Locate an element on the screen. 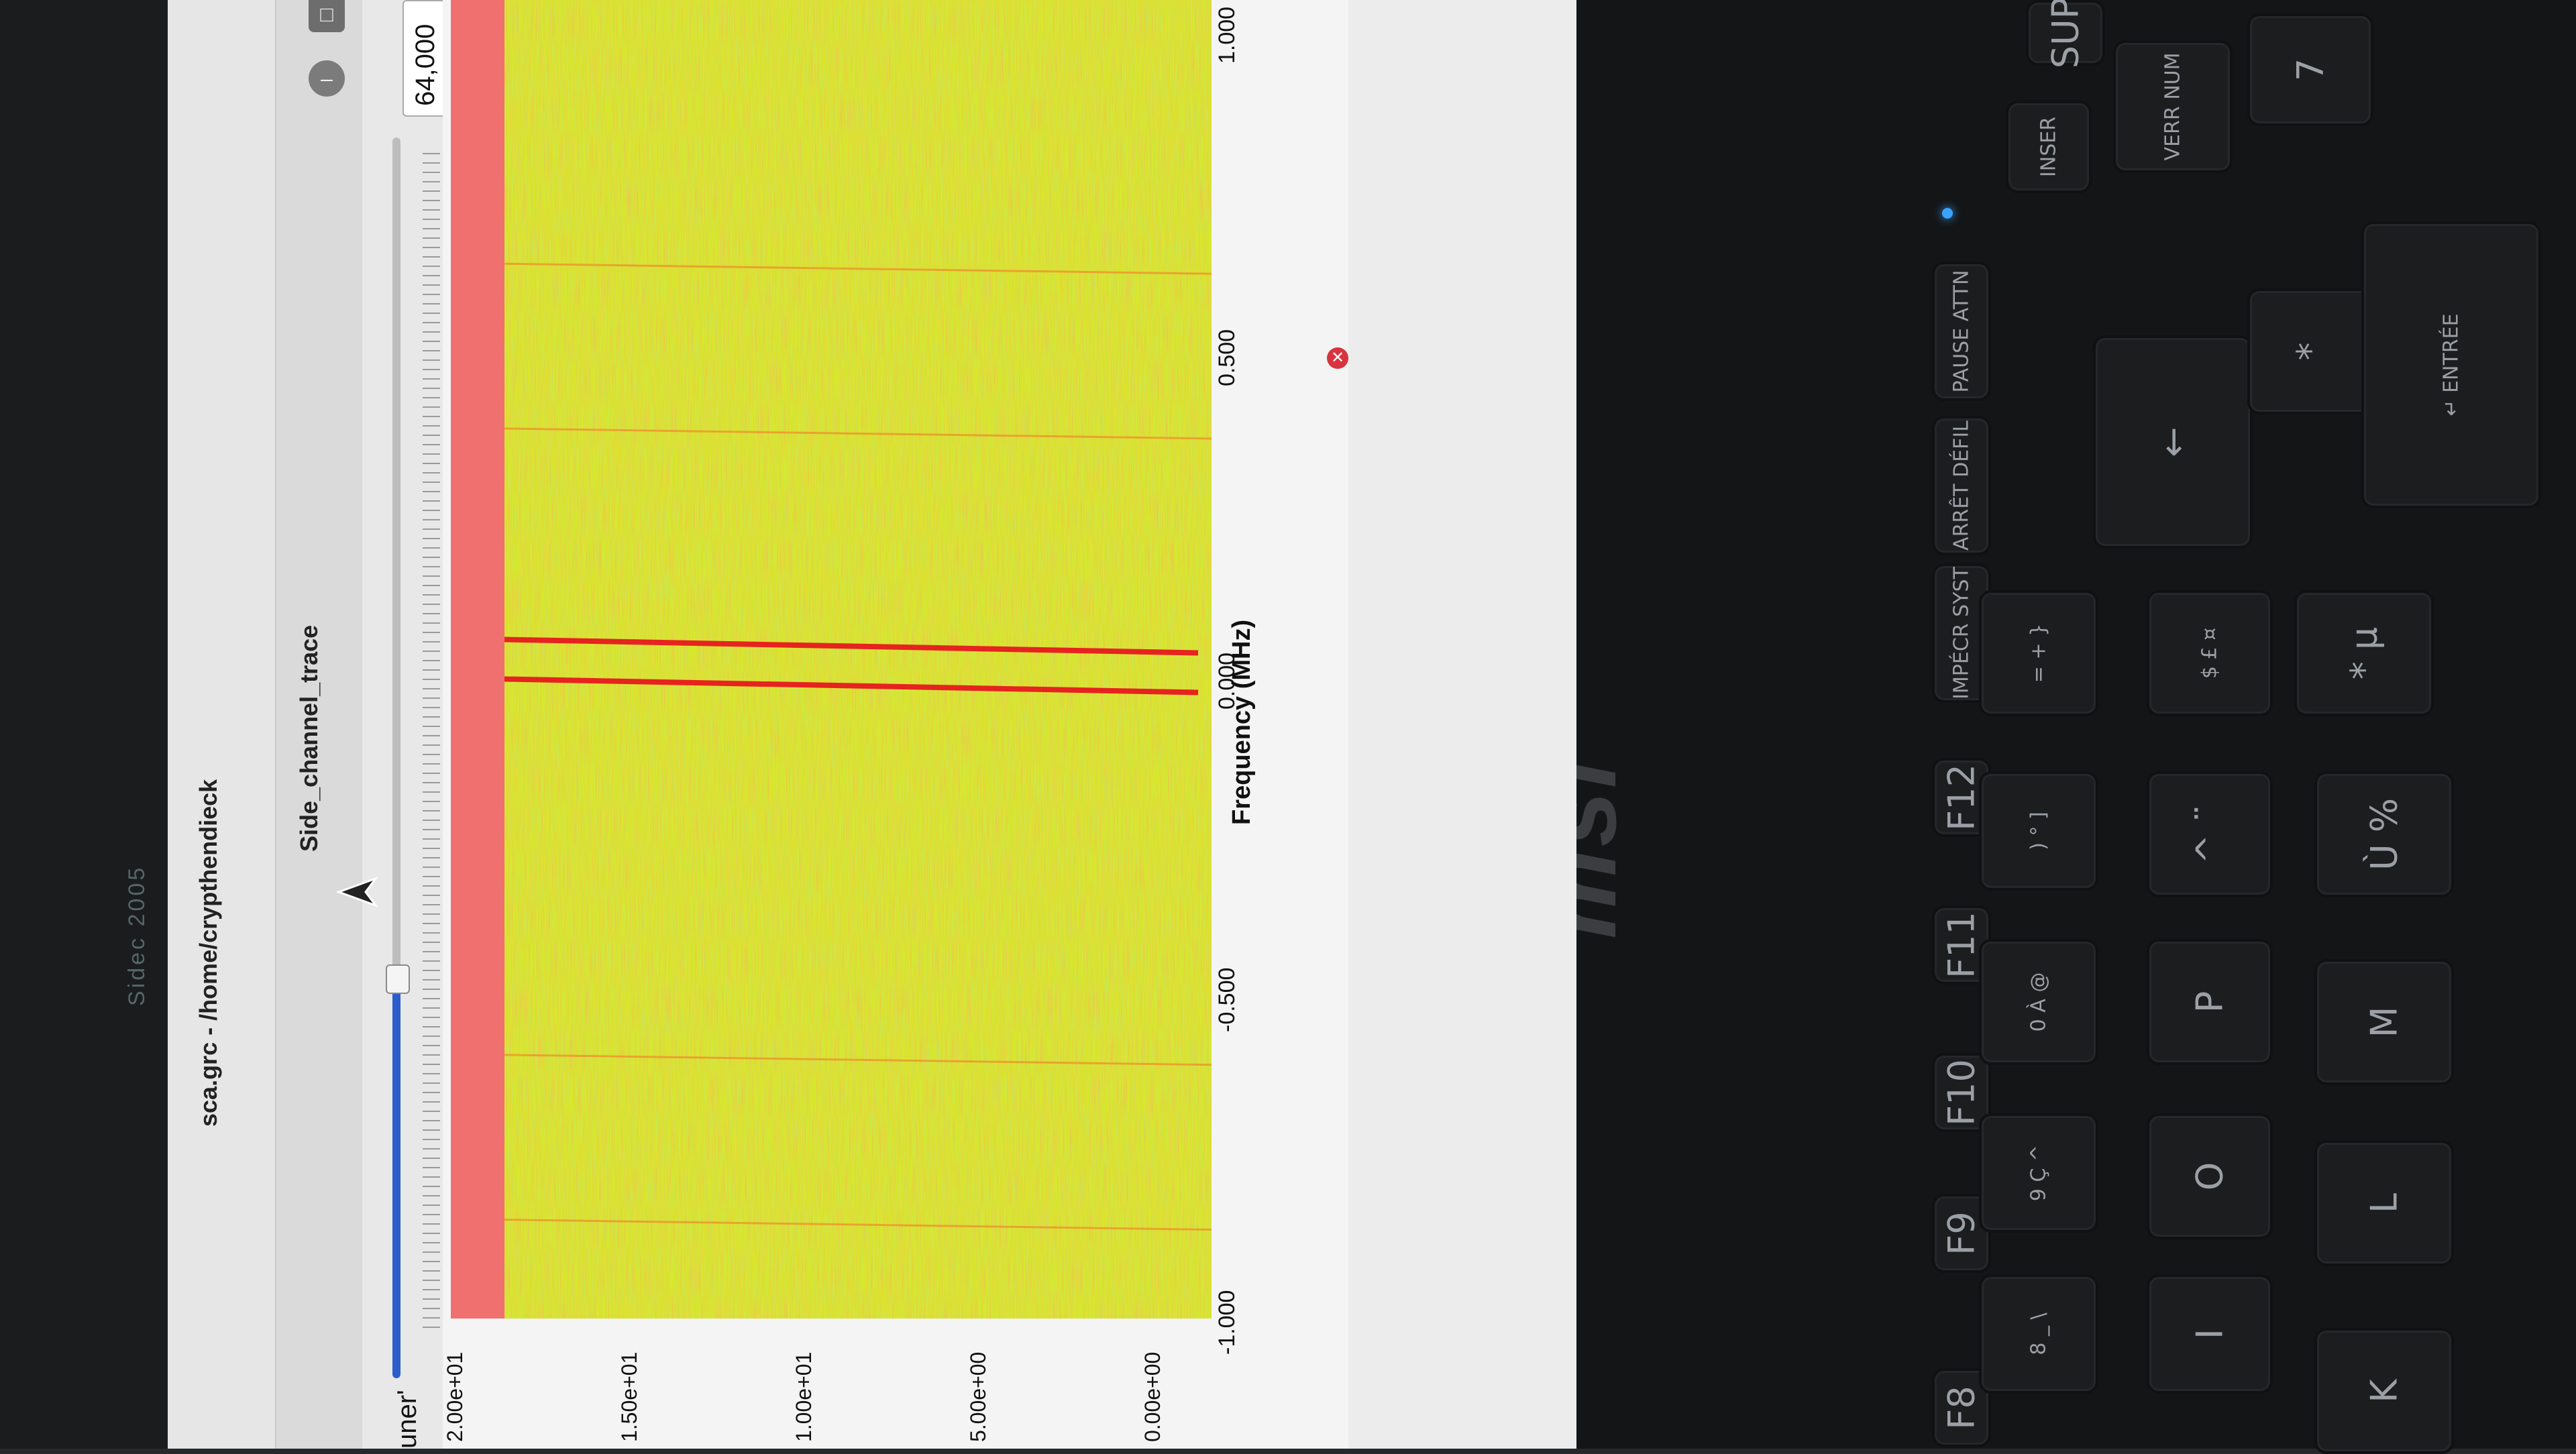 The height and width of the screenshot is (1454, 2576). waterfall-top-band is located at coordinates (477, 659).